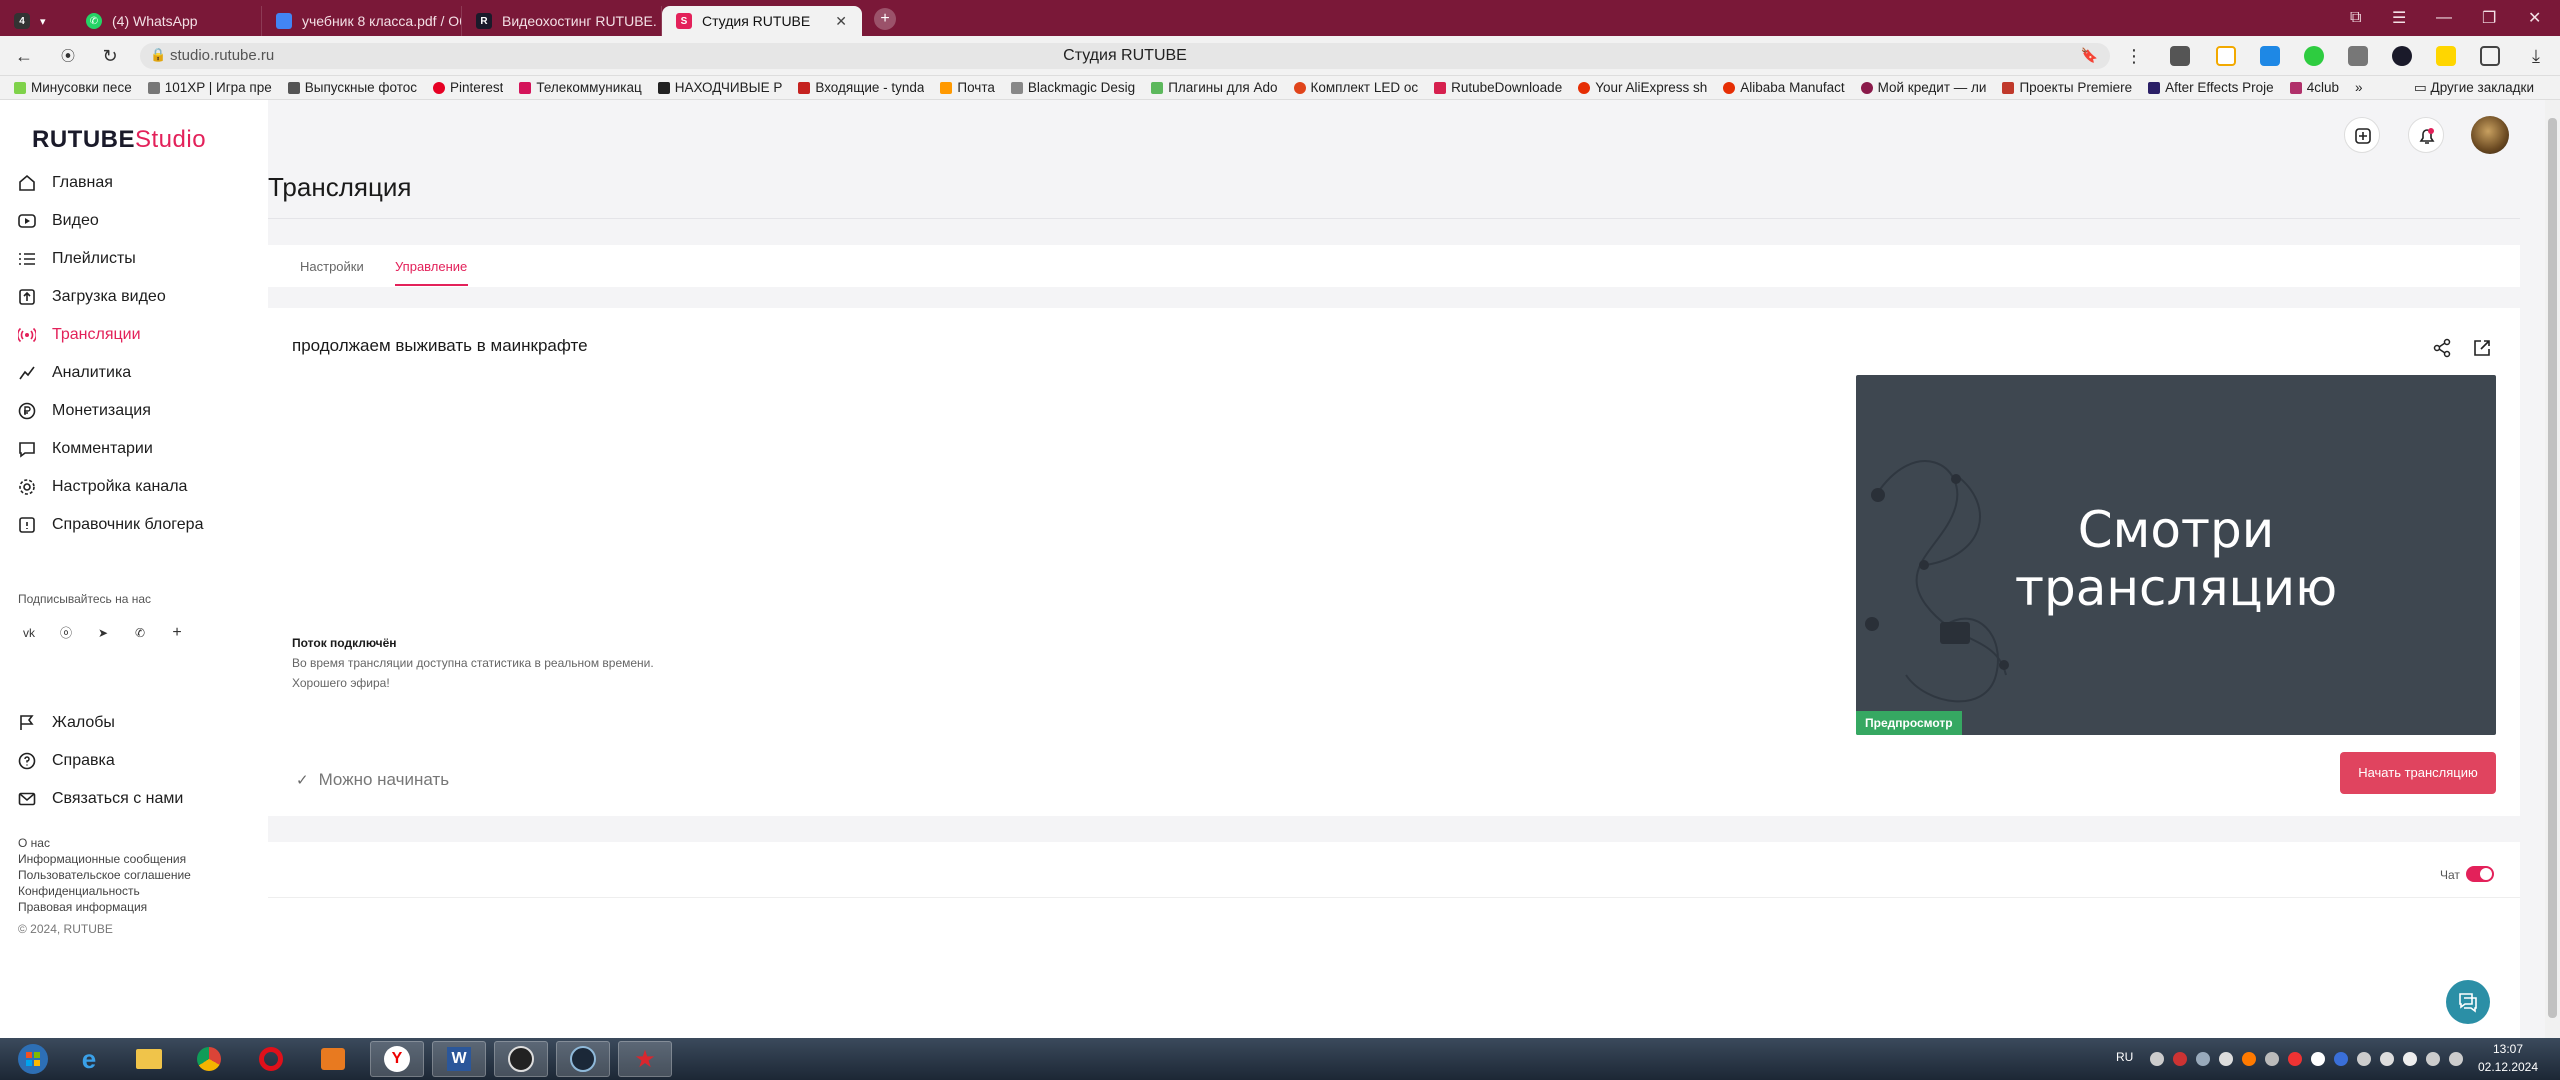  I want to click on reload-icon: ↻, so click(110, 56).